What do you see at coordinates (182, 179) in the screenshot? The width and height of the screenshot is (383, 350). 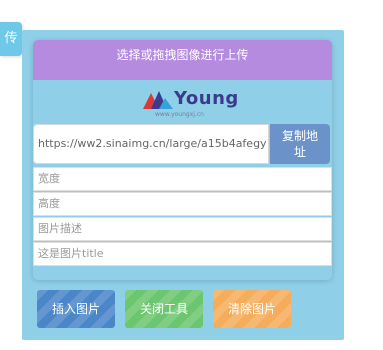 I see `width-field: 宽度` at bounding box center [182, 179].